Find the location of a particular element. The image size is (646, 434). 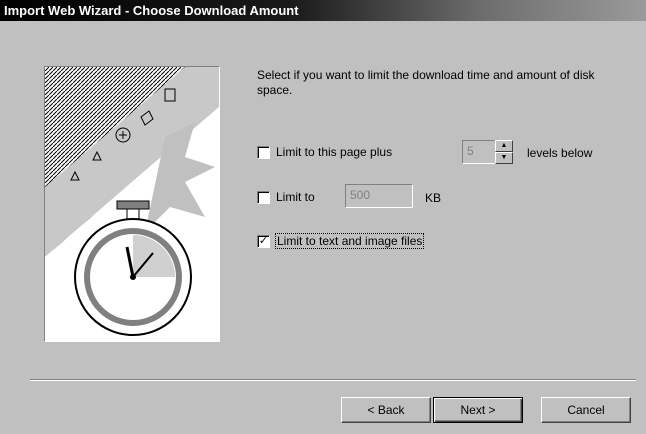

levels-spinner: ▲ ▼ is located at coordinates (504, 152).